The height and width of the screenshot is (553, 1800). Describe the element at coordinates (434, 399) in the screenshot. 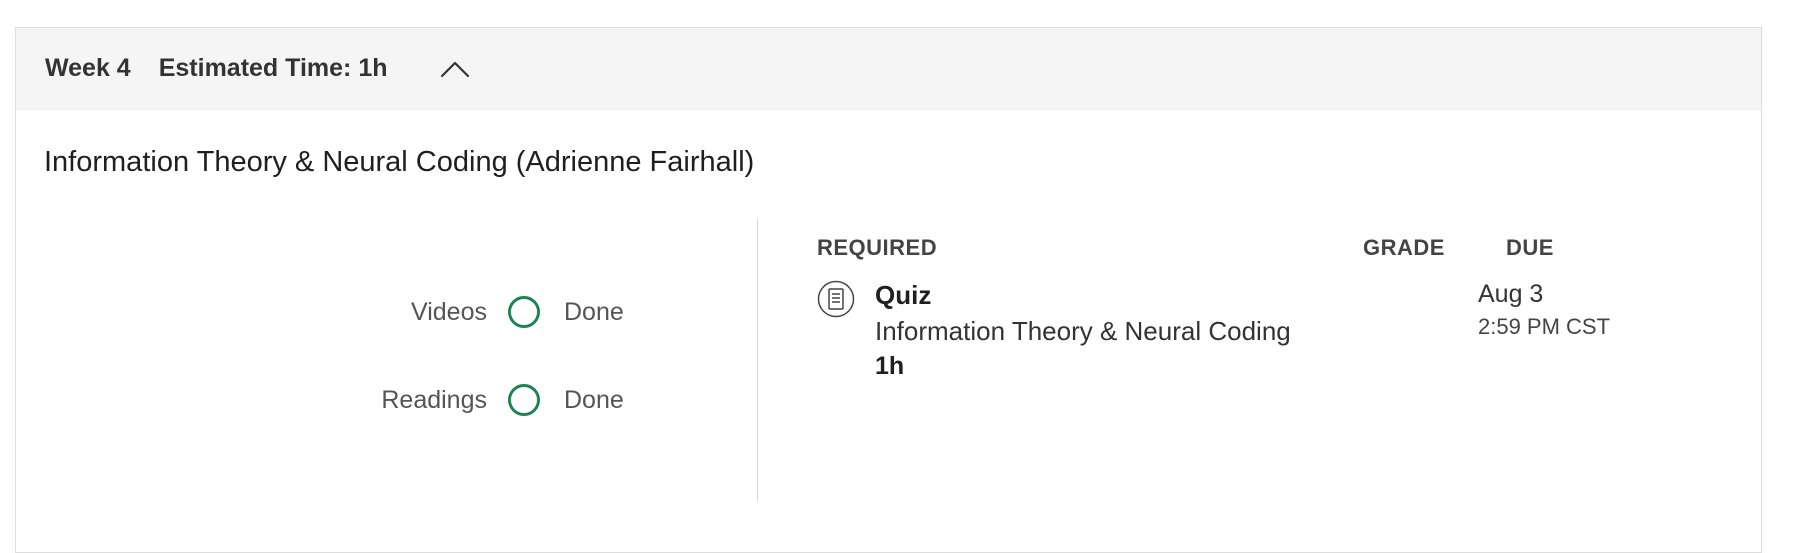

I see `progress-label: Readings` at that location.